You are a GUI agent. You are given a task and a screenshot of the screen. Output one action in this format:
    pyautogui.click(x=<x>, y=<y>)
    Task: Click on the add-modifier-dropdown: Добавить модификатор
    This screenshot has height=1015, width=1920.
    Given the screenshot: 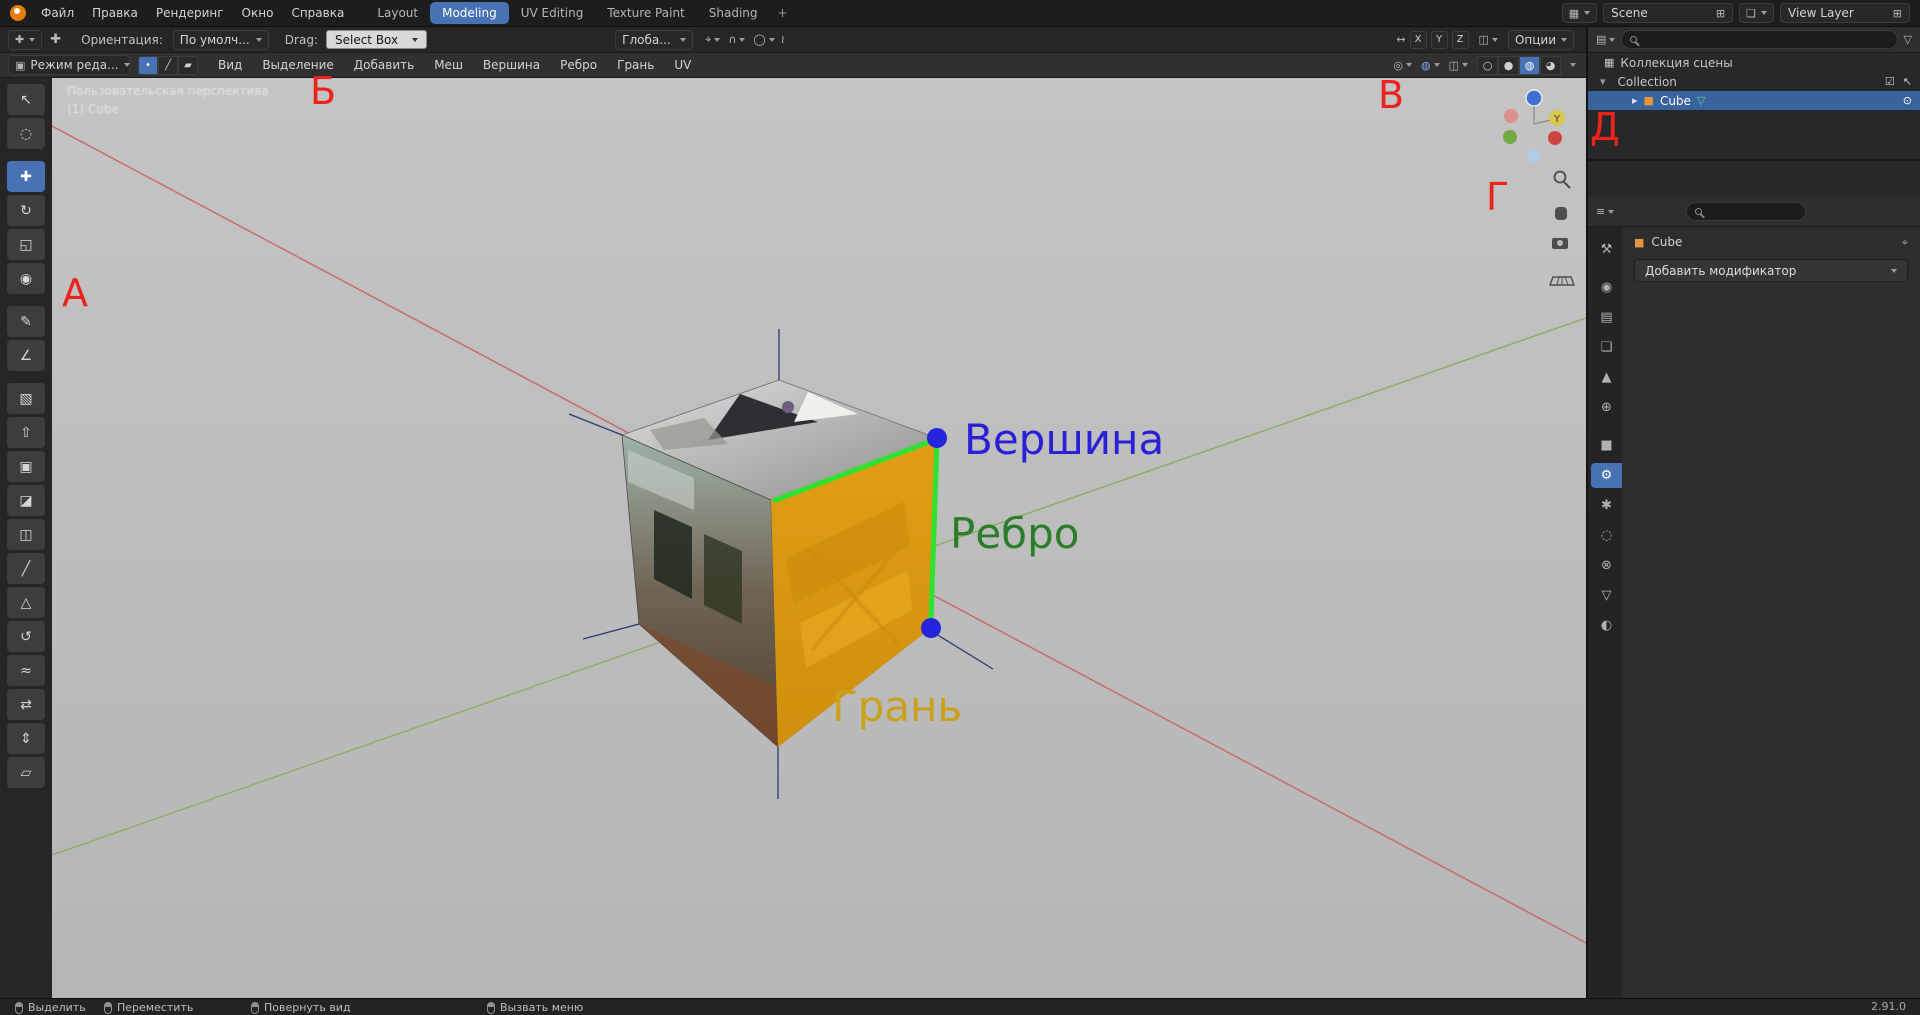 What is the action you would take?
    pyautogui.click(x=1771, y=270)
    